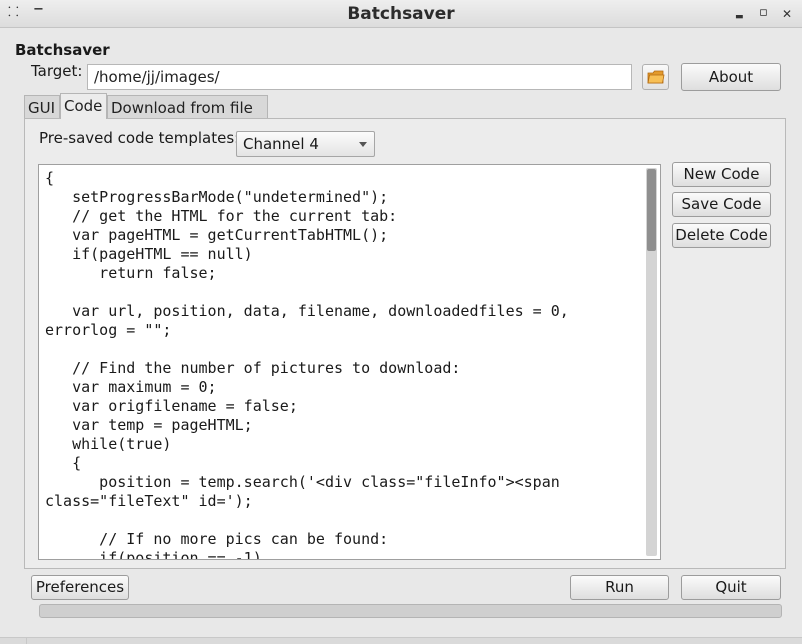 The image size is (802, 644). What do you see at coordinates (787, 14) in the screenshot?
I see `close-icon: ✕` at bounding box center [787, 14].